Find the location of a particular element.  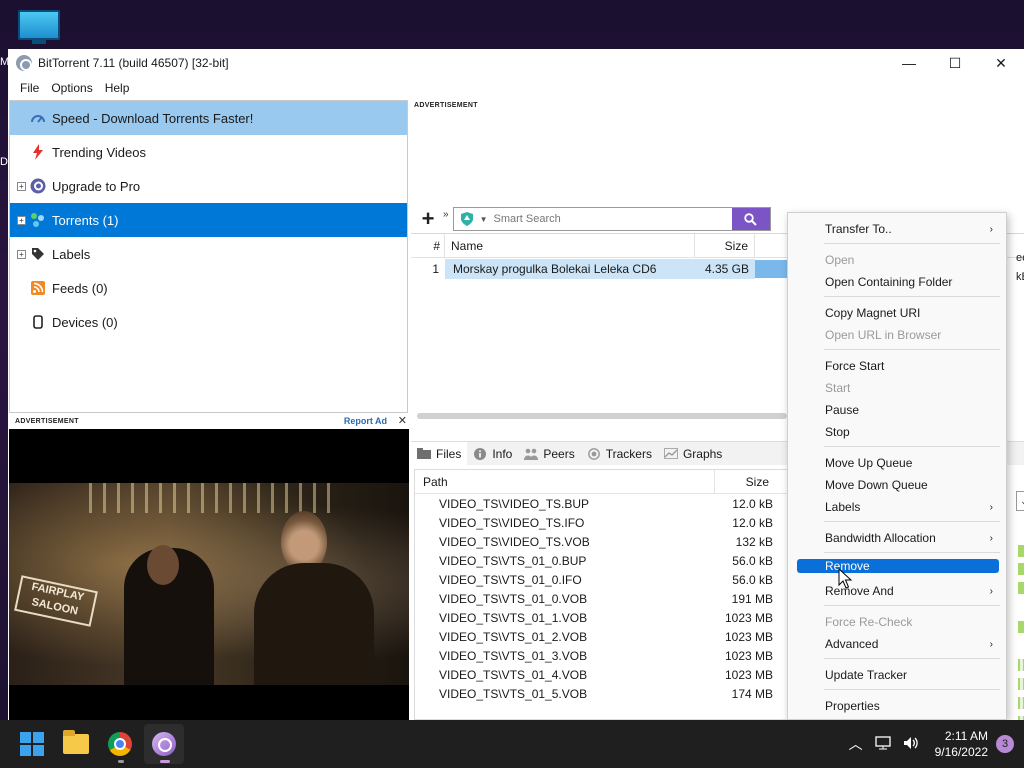

mouse-cursor-icon is located at coordinates (845, 578).